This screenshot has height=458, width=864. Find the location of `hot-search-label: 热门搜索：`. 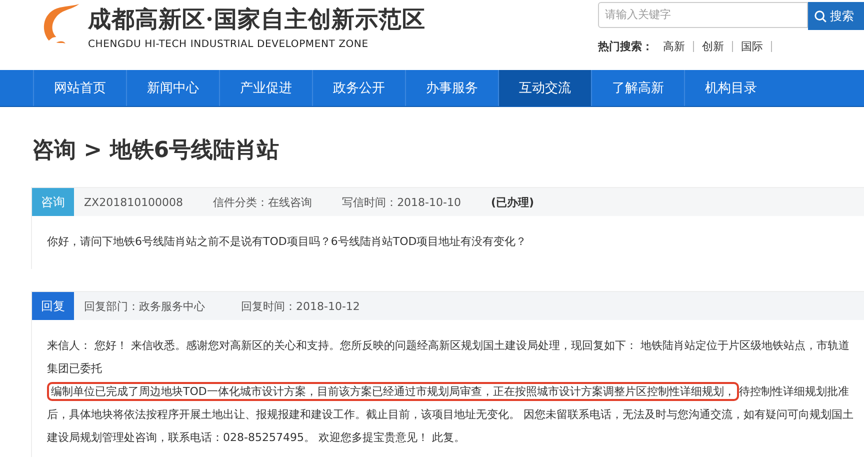

hot-search-label: 热门搜索： is located at coordinates (625, 46).